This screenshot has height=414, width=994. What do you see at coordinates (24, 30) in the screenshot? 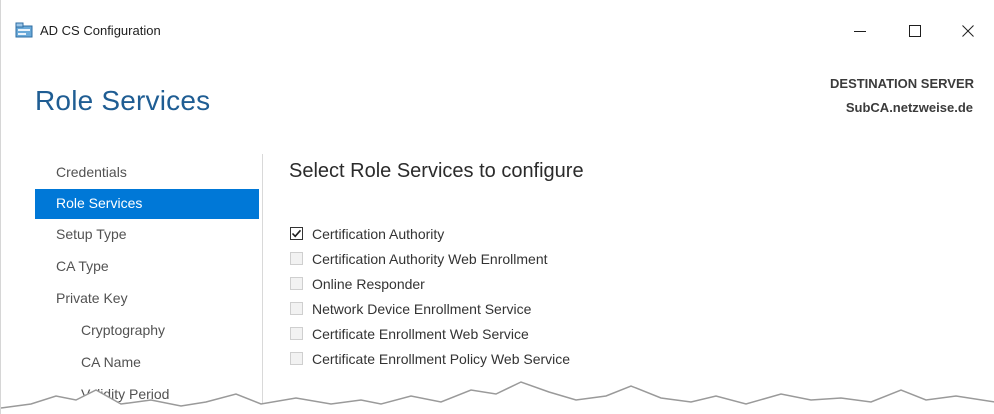
I see `server-certificate-icon` at bounding box center [24, 30].